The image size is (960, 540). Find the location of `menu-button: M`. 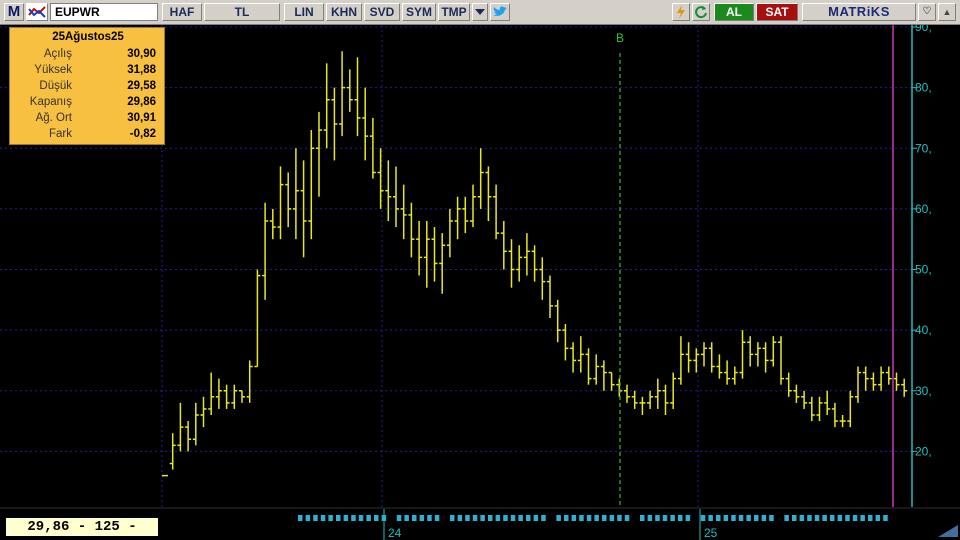

menu-button: M is located at coordinates (14, 12).